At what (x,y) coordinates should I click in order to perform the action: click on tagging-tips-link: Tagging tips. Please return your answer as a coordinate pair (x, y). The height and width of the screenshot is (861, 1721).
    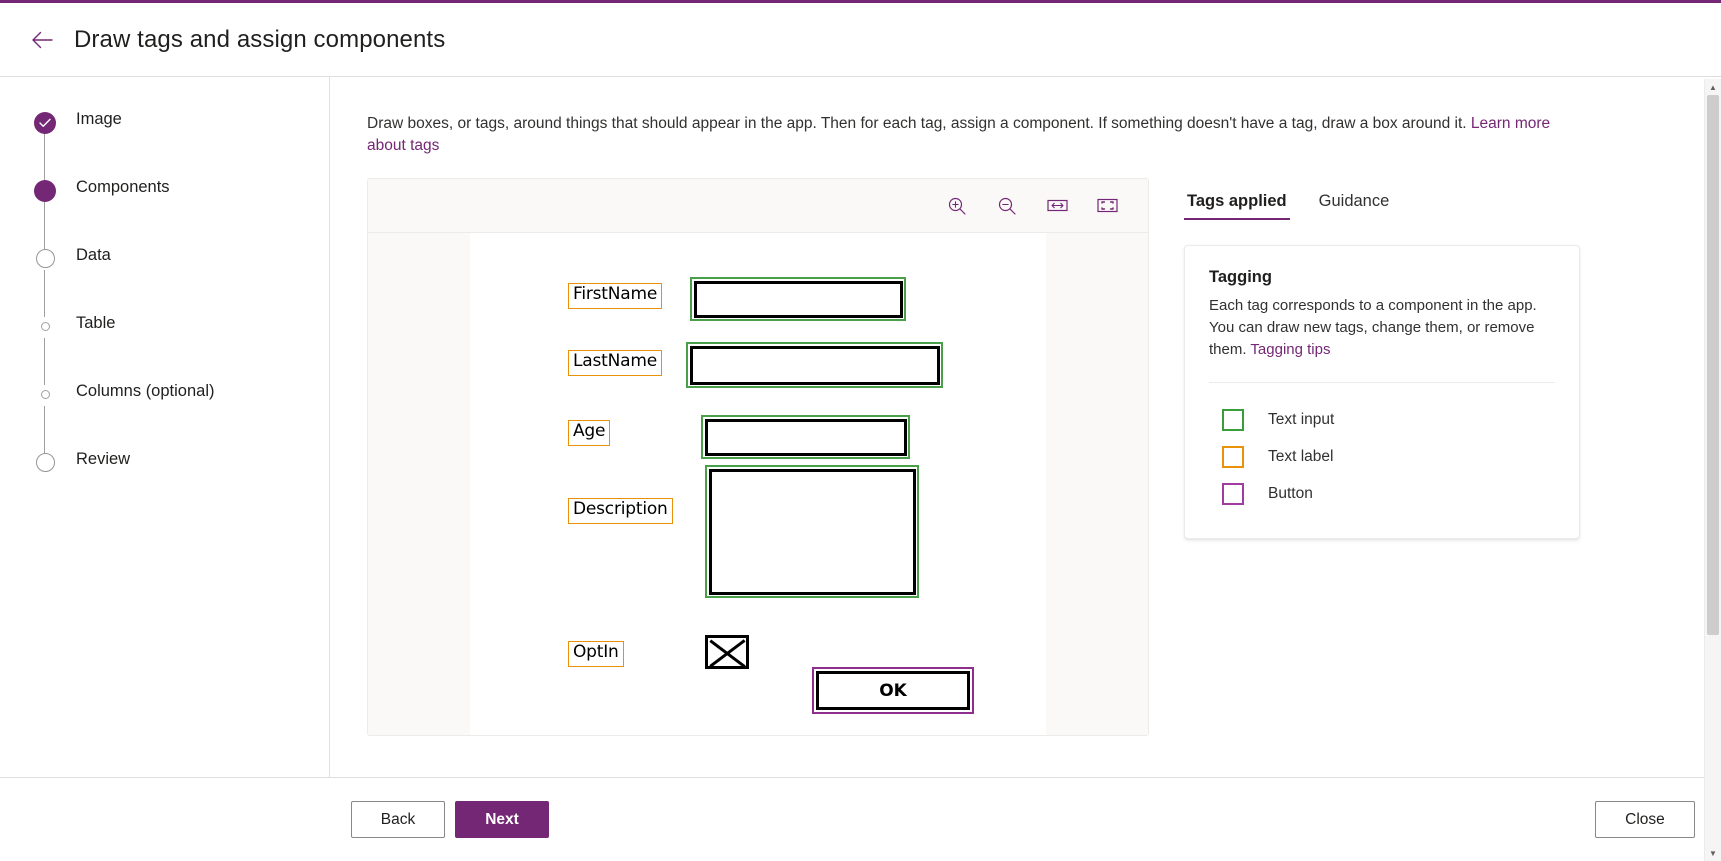
    Looking at the image, I should click on (1290, 349).